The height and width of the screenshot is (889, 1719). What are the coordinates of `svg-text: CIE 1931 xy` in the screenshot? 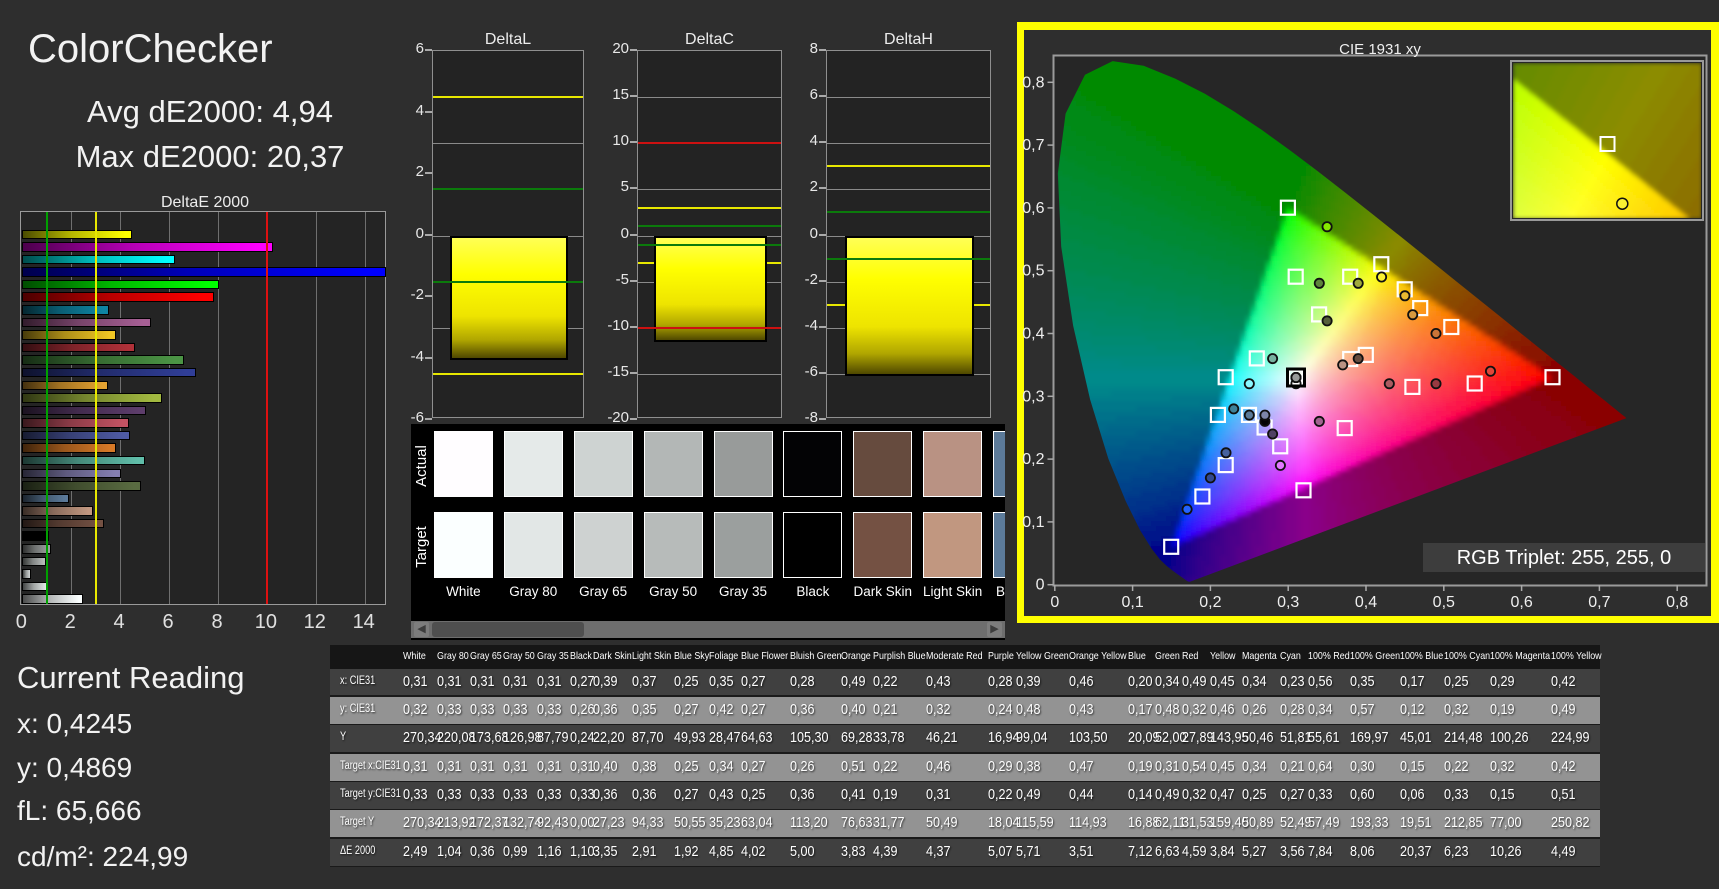 It's located at (1380, 49).